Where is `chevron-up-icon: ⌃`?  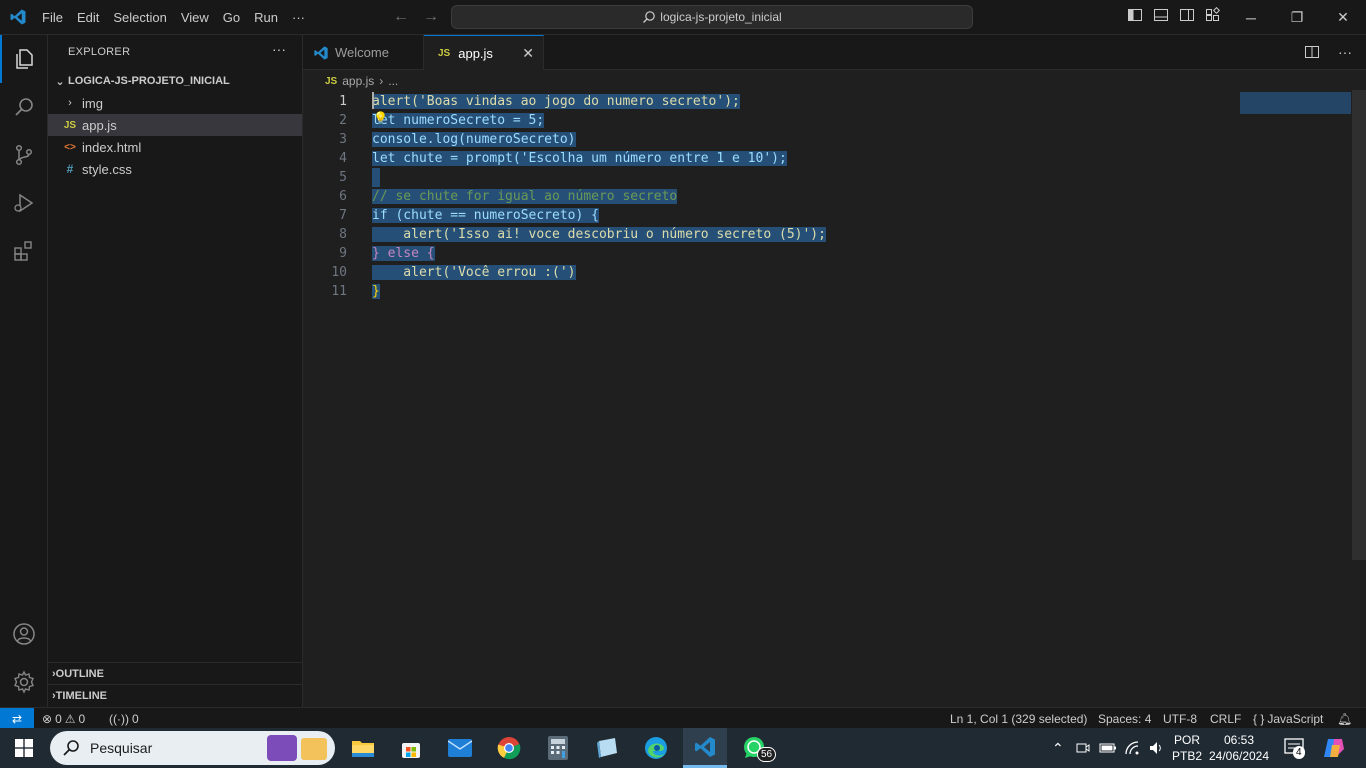 chevron-up-icon: ⌃ is located at coordinates (1058, 748).